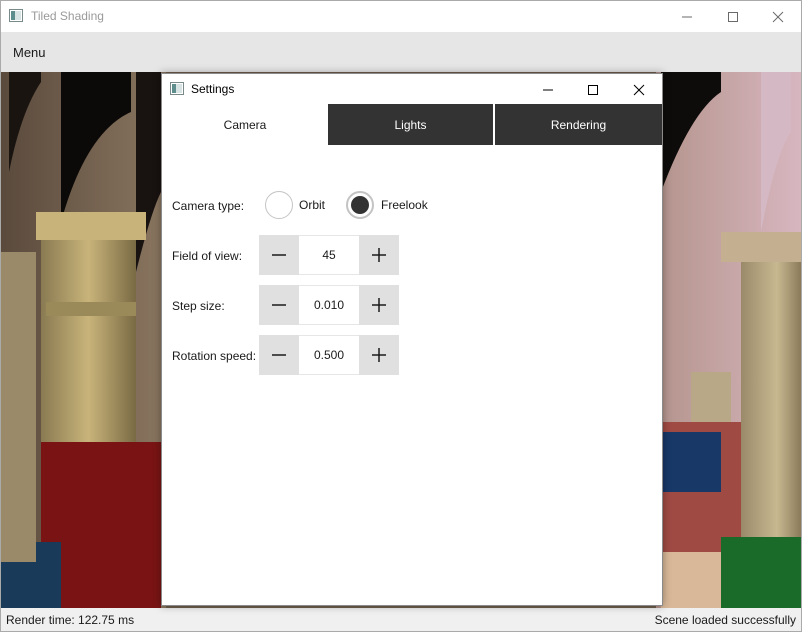 Image resolution: width=802 pixels, height=632 pixels. Describe the element at coordinates (725, 620) in the screenshot. I see `status-message: Scene loaded successfully` at that location.